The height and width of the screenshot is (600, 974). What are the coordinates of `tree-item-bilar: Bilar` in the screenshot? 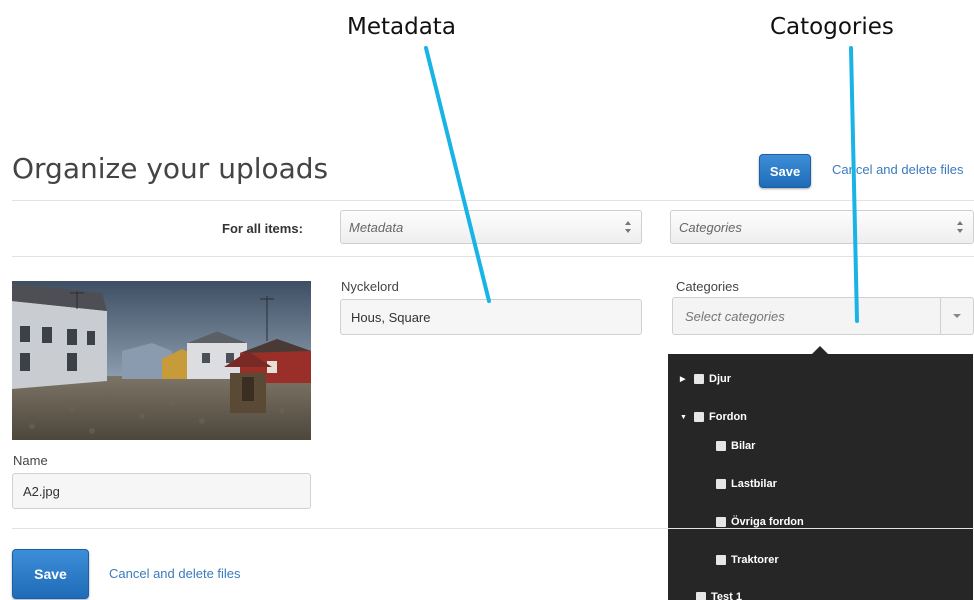 It's located at (735, 446).